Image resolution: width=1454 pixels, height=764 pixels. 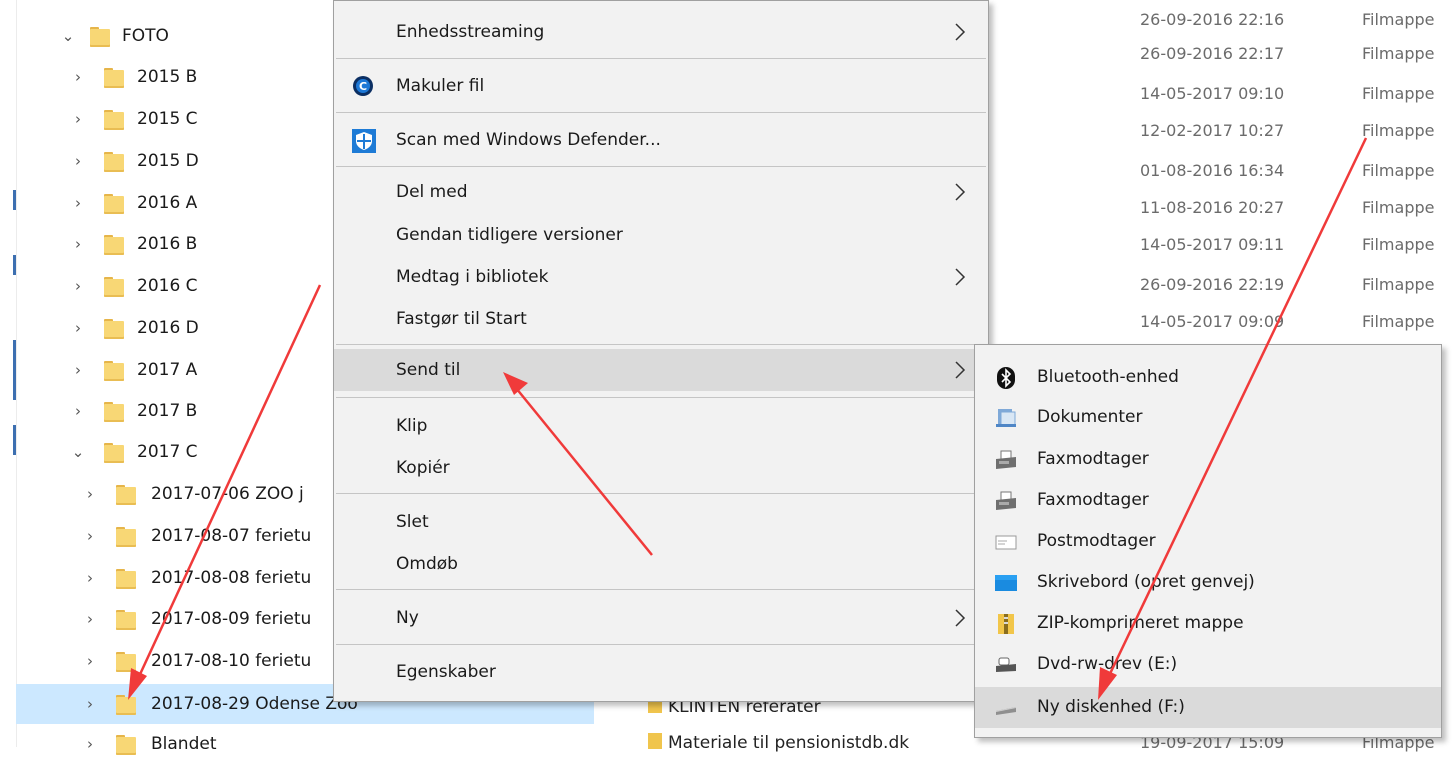 I want to click on sendto-item-desktop: Skrivebord (opret genvej), so click(x=1208, y=582).